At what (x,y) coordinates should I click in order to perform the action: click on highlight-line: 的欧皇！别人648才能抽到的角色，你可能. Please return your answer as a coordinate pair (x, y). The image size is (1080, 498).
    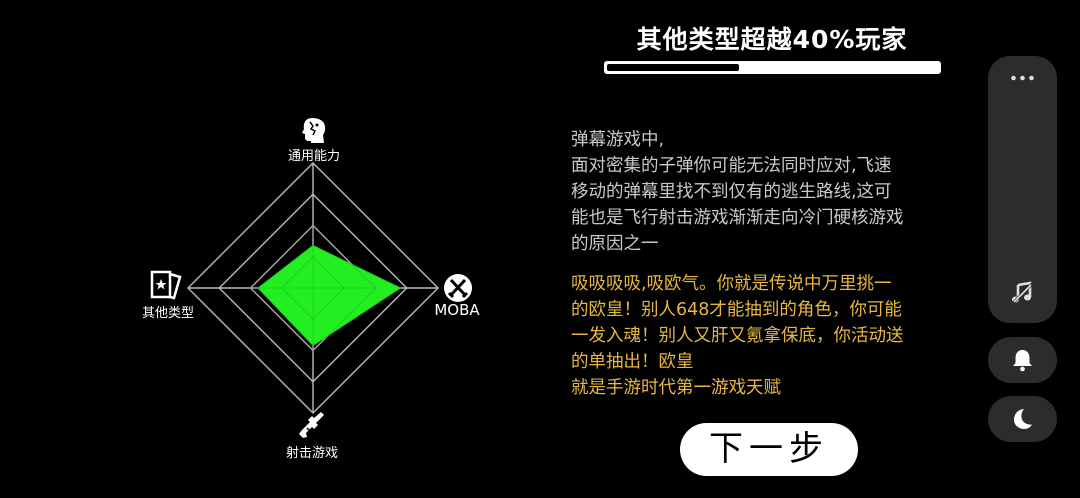
    Looking at the image, I should click on (736, 310).